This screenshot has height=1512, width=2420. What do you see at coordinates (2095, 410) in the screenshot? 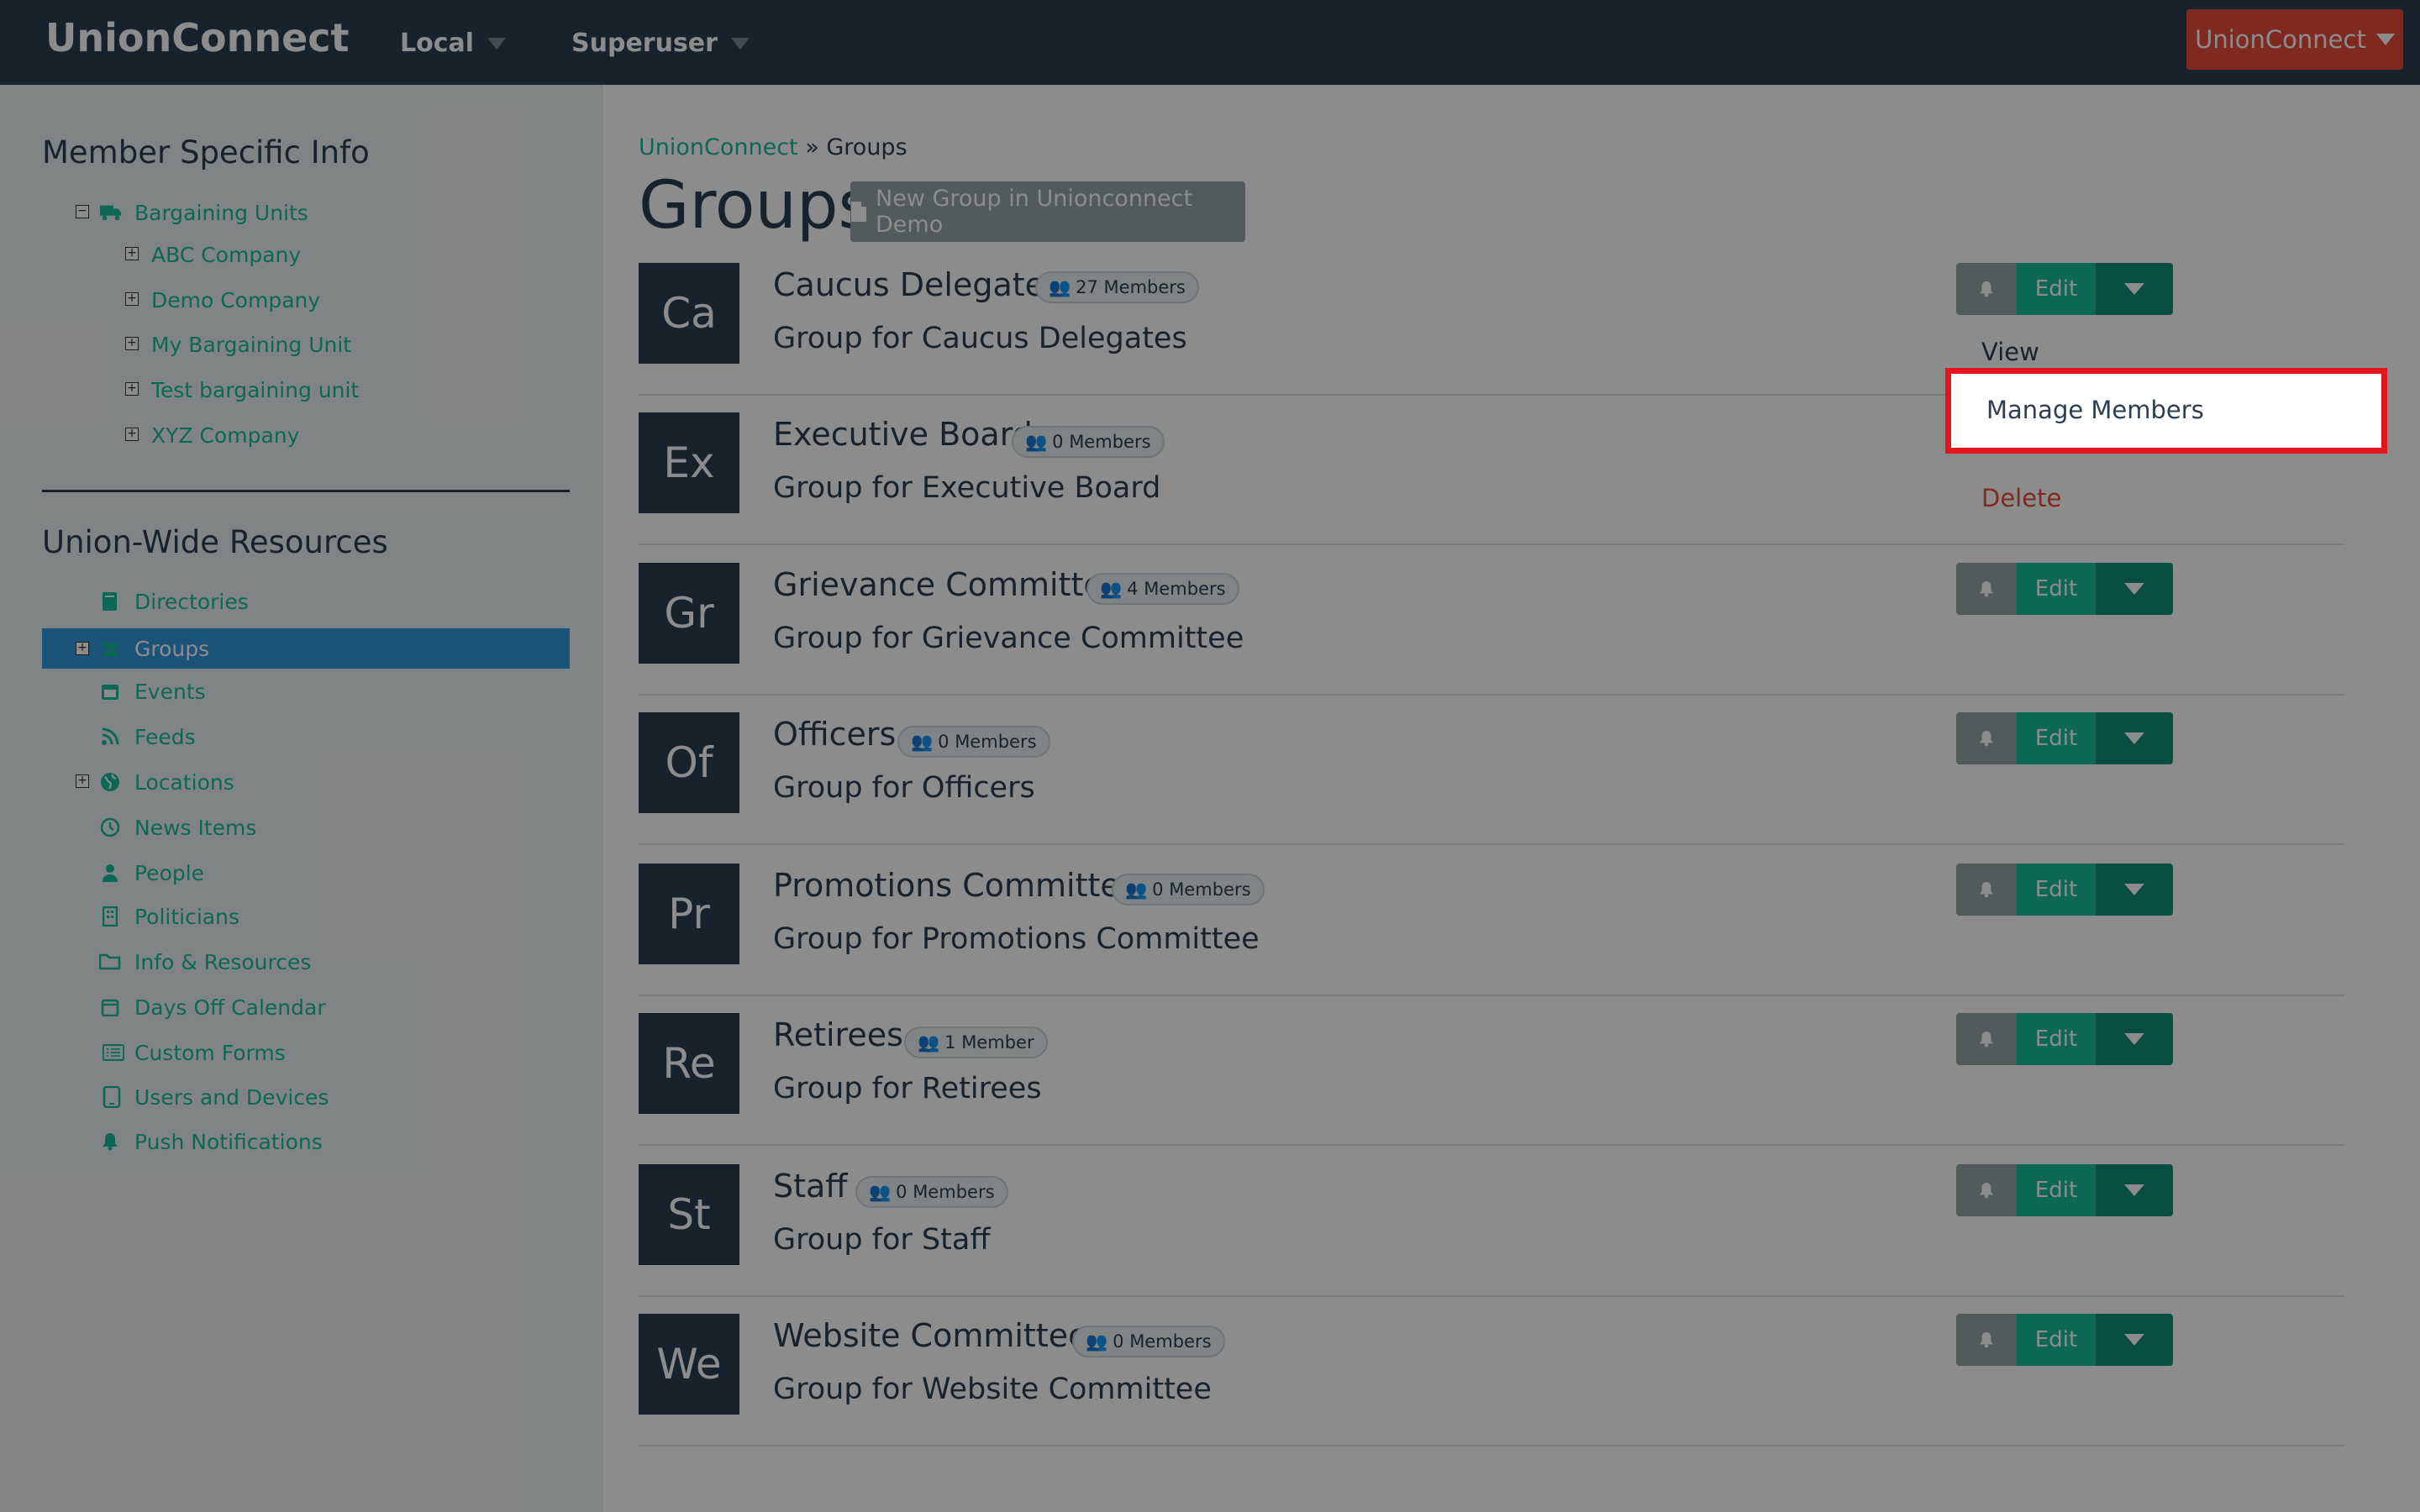
I see `manage-members-label: Manage Members` at bounding box center [2095, 410].